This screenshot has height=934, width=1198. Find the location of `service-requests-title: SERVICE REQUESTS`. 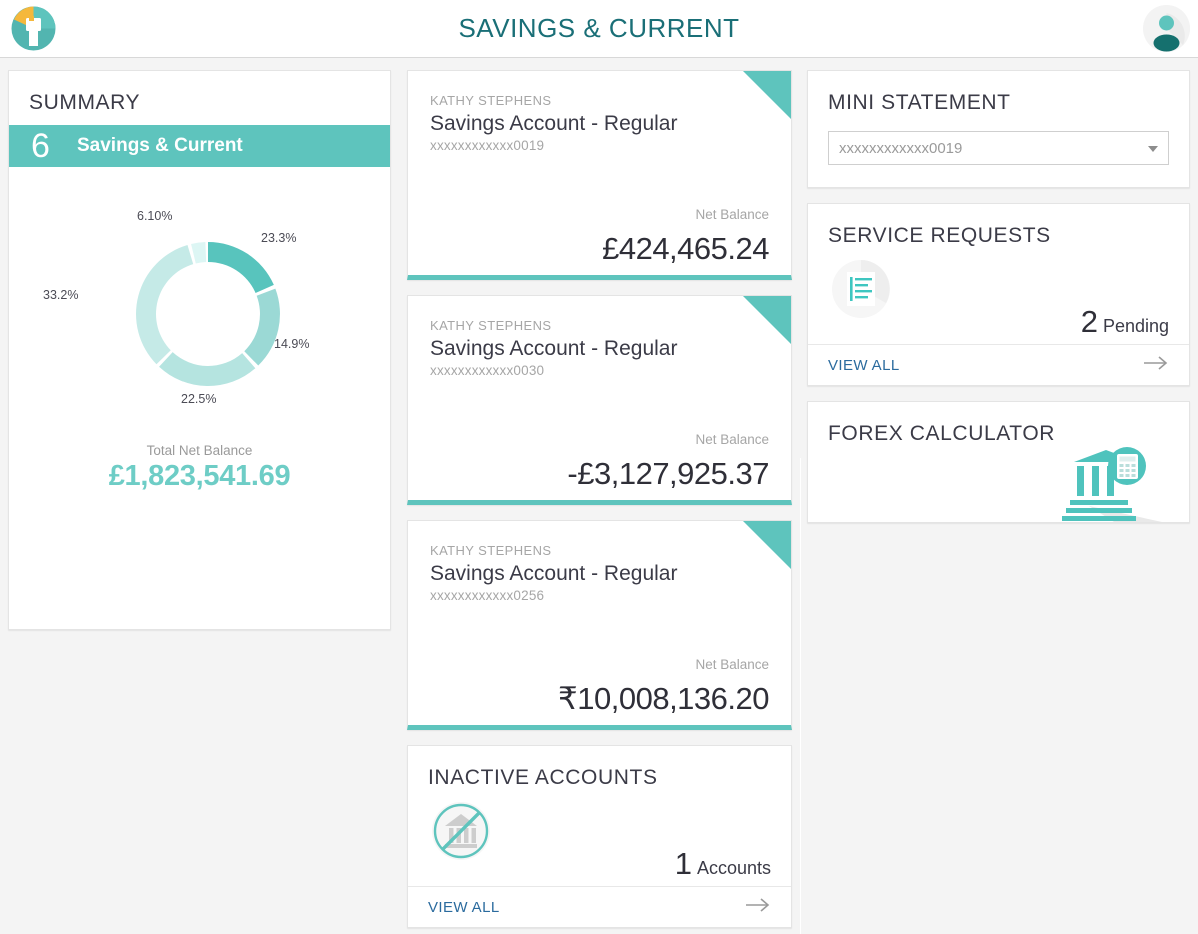

service-requests-title: SERVICE REQUESTS is located at coordinates (939, 235).